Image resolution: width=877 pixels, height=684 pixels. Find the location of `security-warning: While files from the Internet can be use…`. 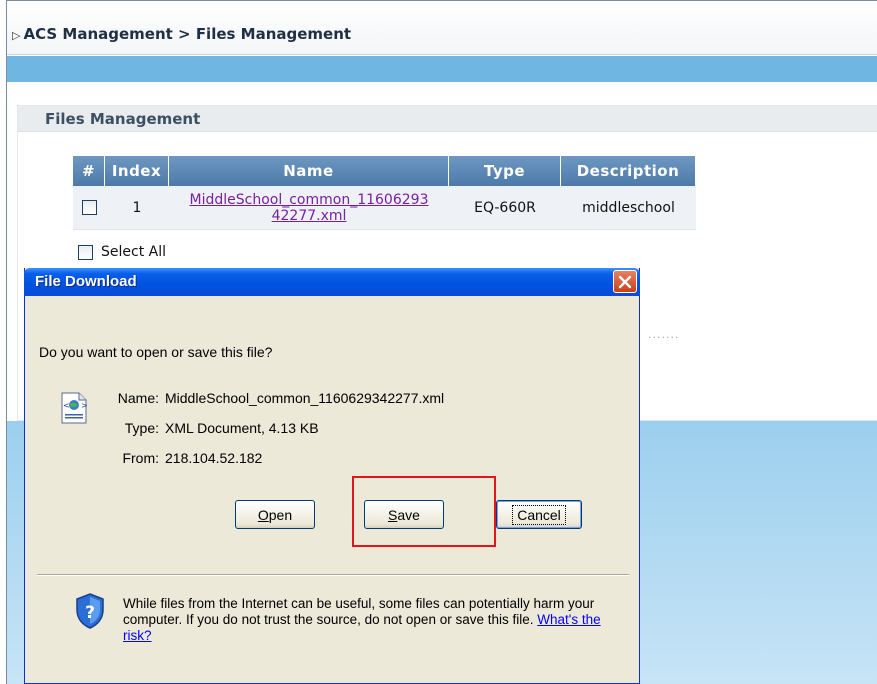

security-warning: While files from the Internet can be use… is located at coordinates (363, 620).